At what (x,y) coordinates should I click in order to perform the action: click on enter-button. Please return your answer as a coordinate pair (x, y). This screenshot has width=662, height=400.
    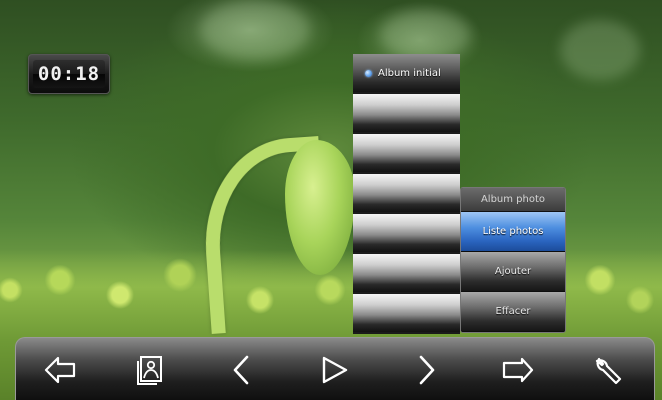
    Looking at the image, I should click on (518, 370).